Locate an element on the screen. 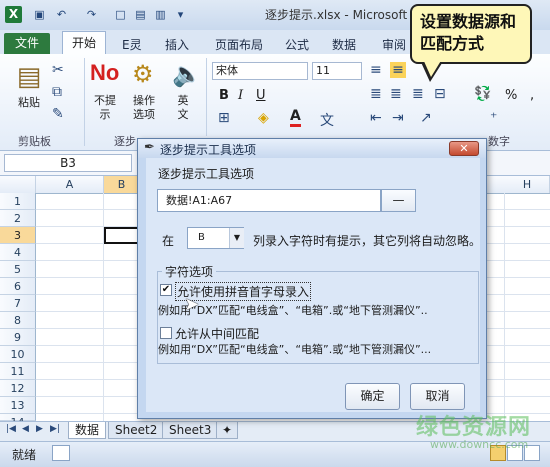 This screenshot has width=550, height=467. font-color-icon: A is located at coordinates (295, 117).